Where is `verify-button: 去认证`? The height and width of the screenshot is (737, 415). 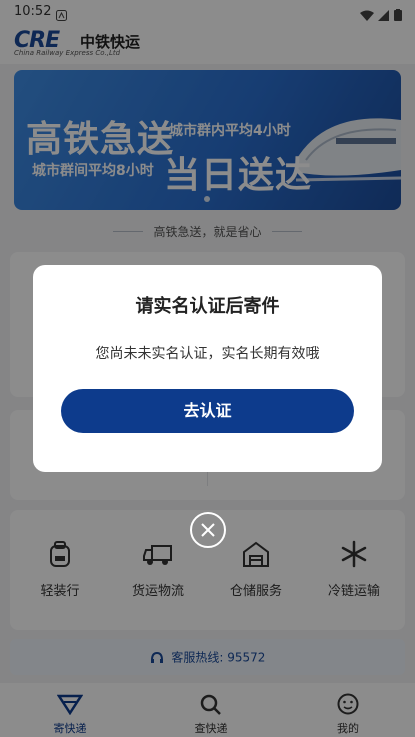 verify-button: 去认证 is located at coordinates (207, 411).